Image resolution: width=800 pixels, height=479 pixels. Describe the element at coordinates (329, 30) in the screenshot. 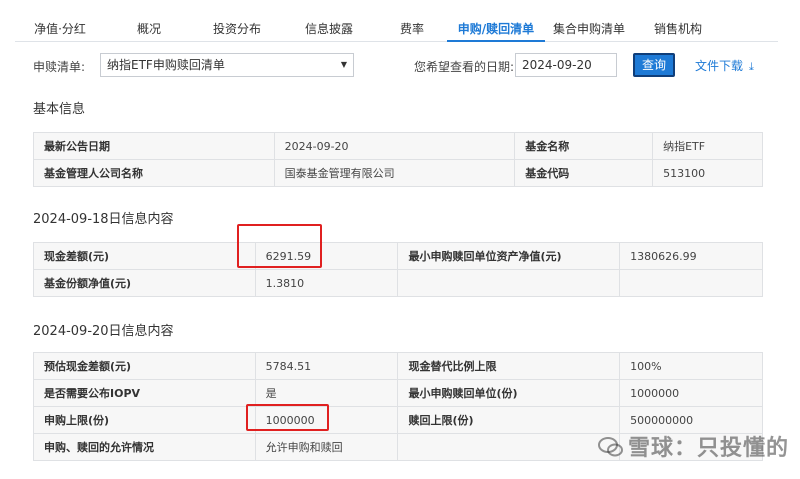

I see `tab-disclosure: 信息披露` at that location.